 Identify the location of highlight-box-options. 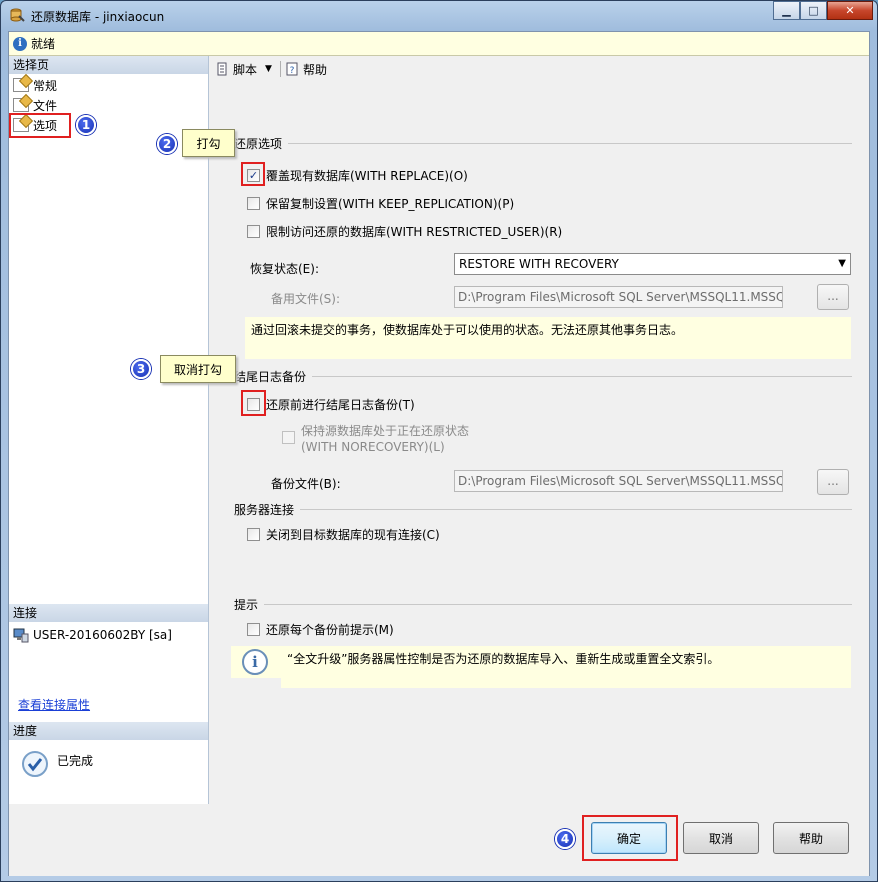
(40, 125).